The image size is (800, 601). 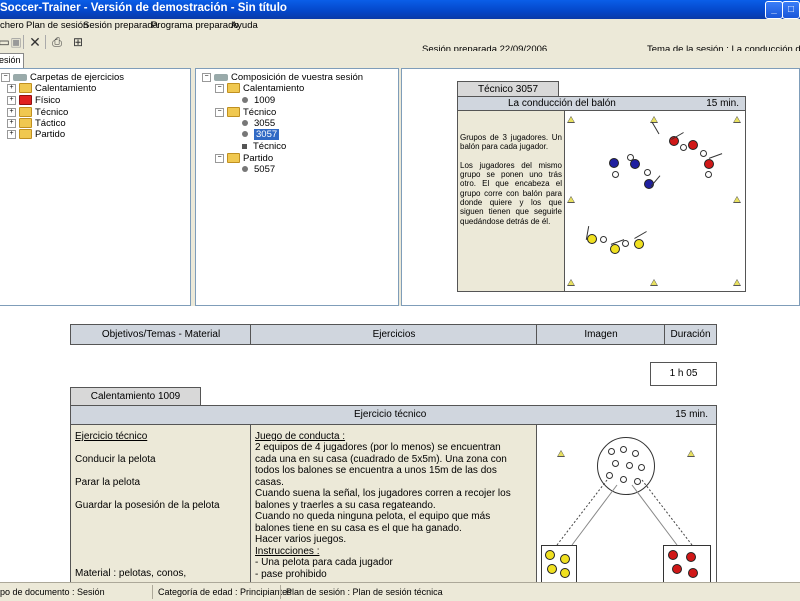 I want to click on tree-item-tactico: + Táctico, so click(x=36, y=123).